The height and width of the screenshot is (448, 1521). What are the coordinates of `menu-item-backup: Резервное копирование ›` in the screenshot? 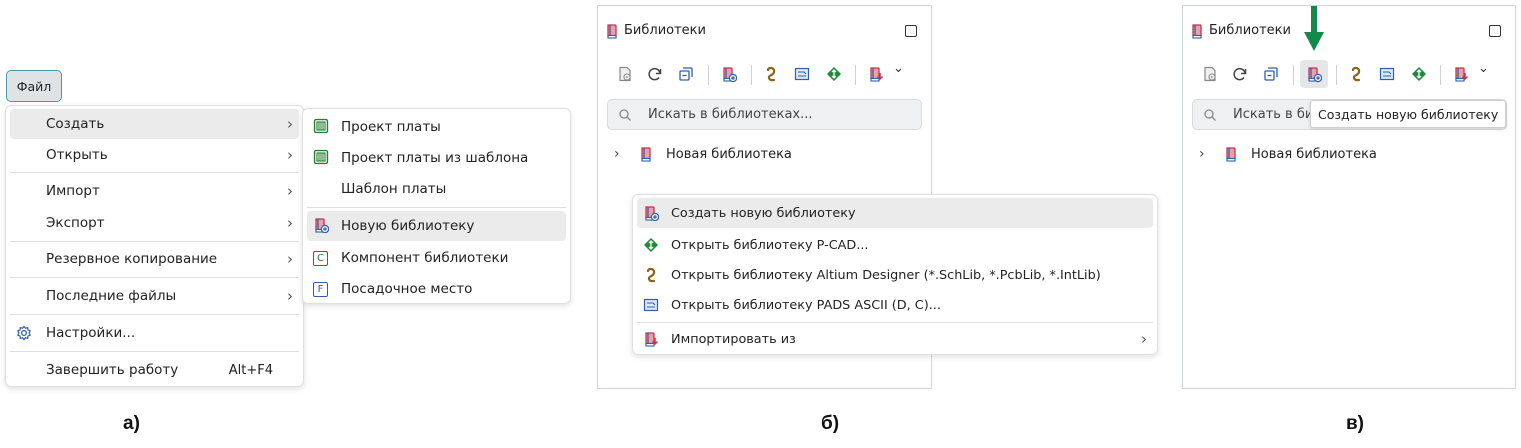 It's located at (154, 259).